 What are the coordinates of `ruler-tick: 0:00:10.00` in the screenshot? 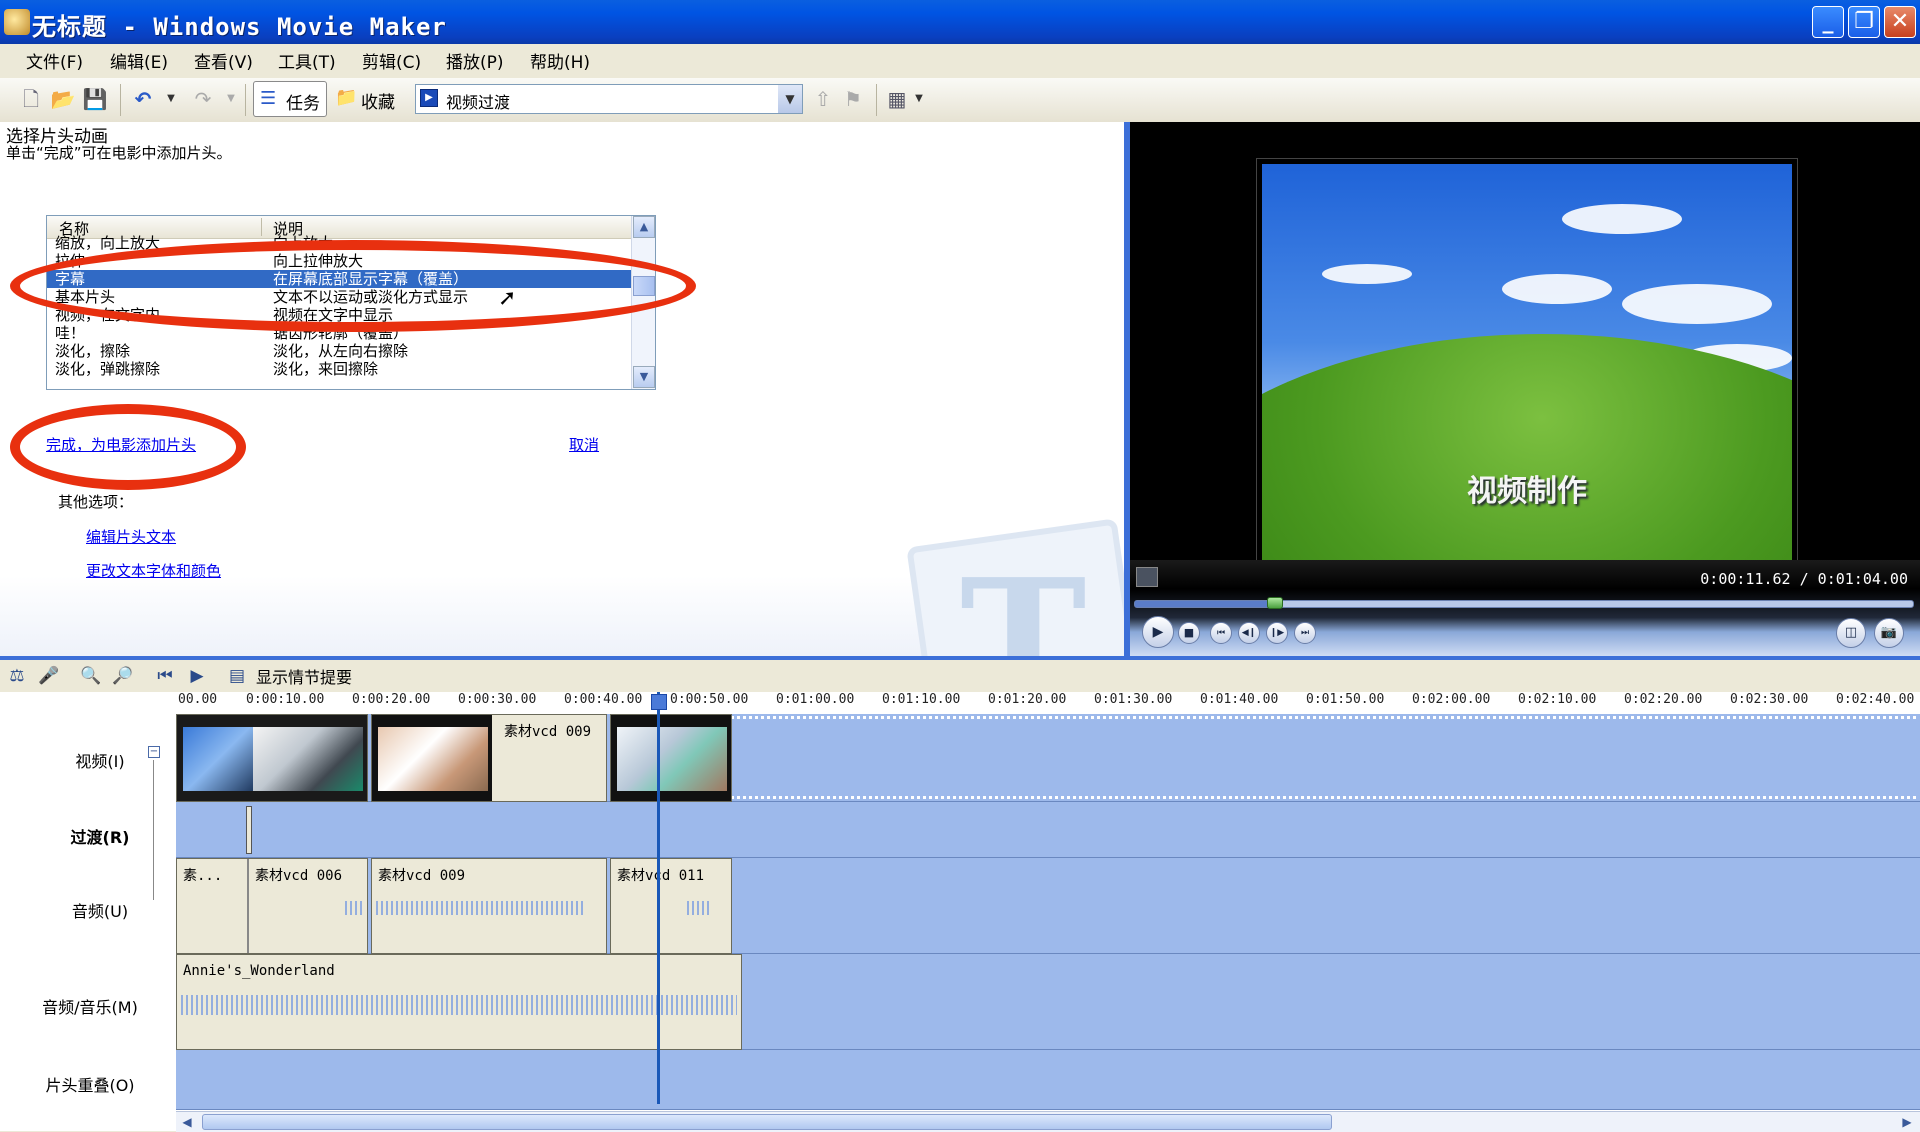 It's located at (285, 699).